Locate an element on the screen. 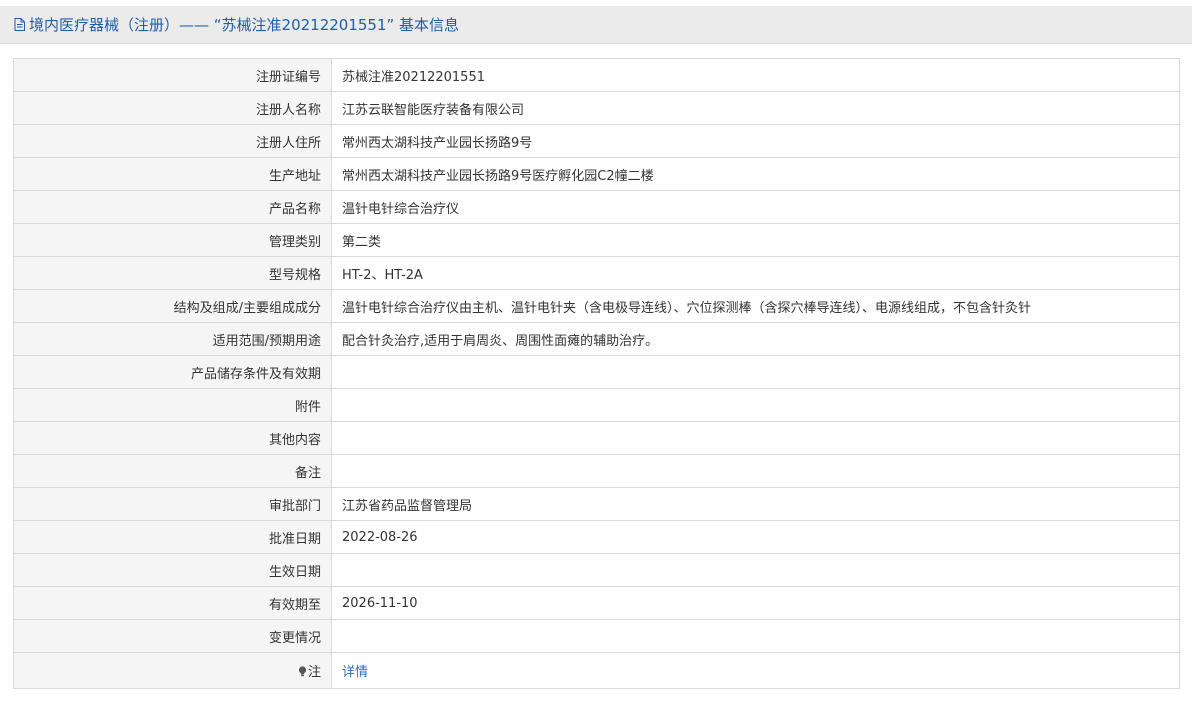 This screenshot has height=713, width=1192. row-label: 管理类别 is located at coordinates (172, 240).